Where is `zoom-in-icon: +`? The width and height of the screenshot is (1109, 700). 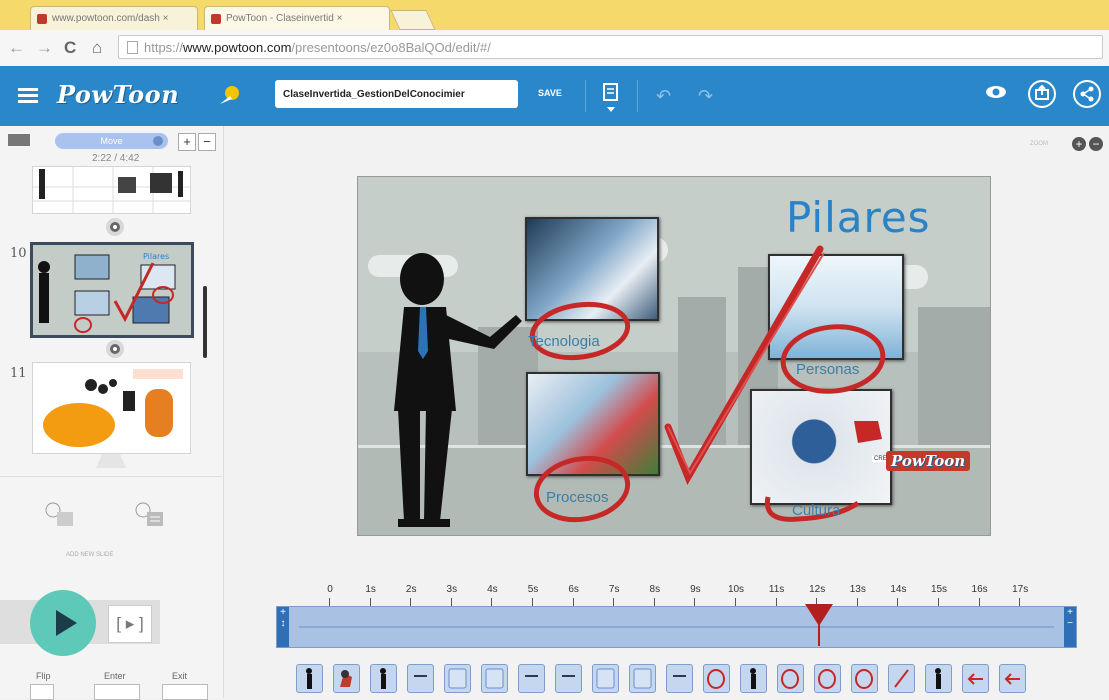
zoom-in-icon: + is located at coordinates (1079, 144).